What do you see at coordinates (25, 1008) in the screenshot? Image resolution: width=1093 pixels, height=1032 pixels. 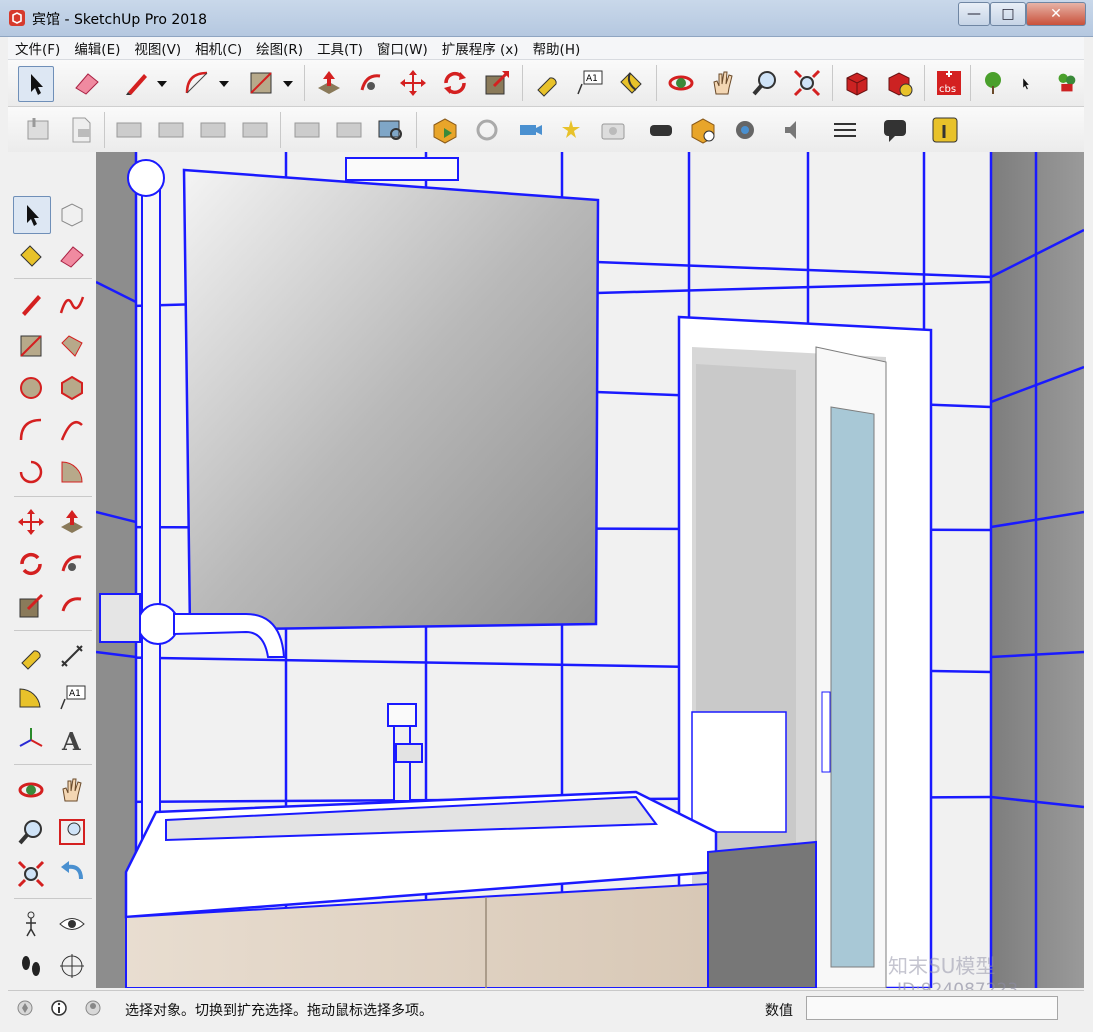 I see `geo-location-icon` at bounding box center [25, 1008].